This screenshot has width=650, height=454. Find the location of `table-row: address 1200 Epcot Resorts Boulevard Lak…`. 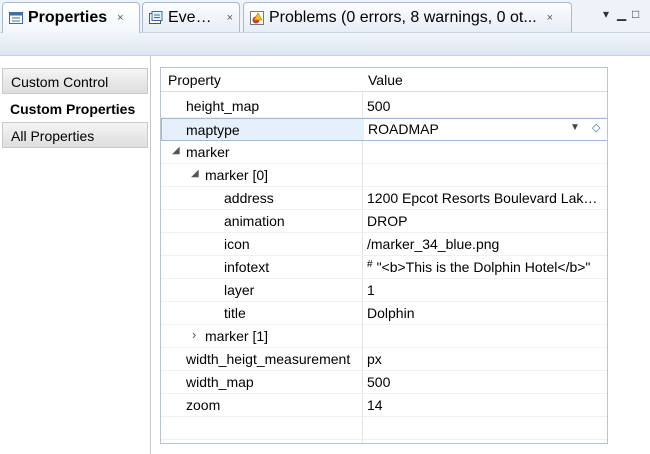

table-row: address 1200 Epcot Resorts Boulevard Lak… is located at coordinates (384, 198).